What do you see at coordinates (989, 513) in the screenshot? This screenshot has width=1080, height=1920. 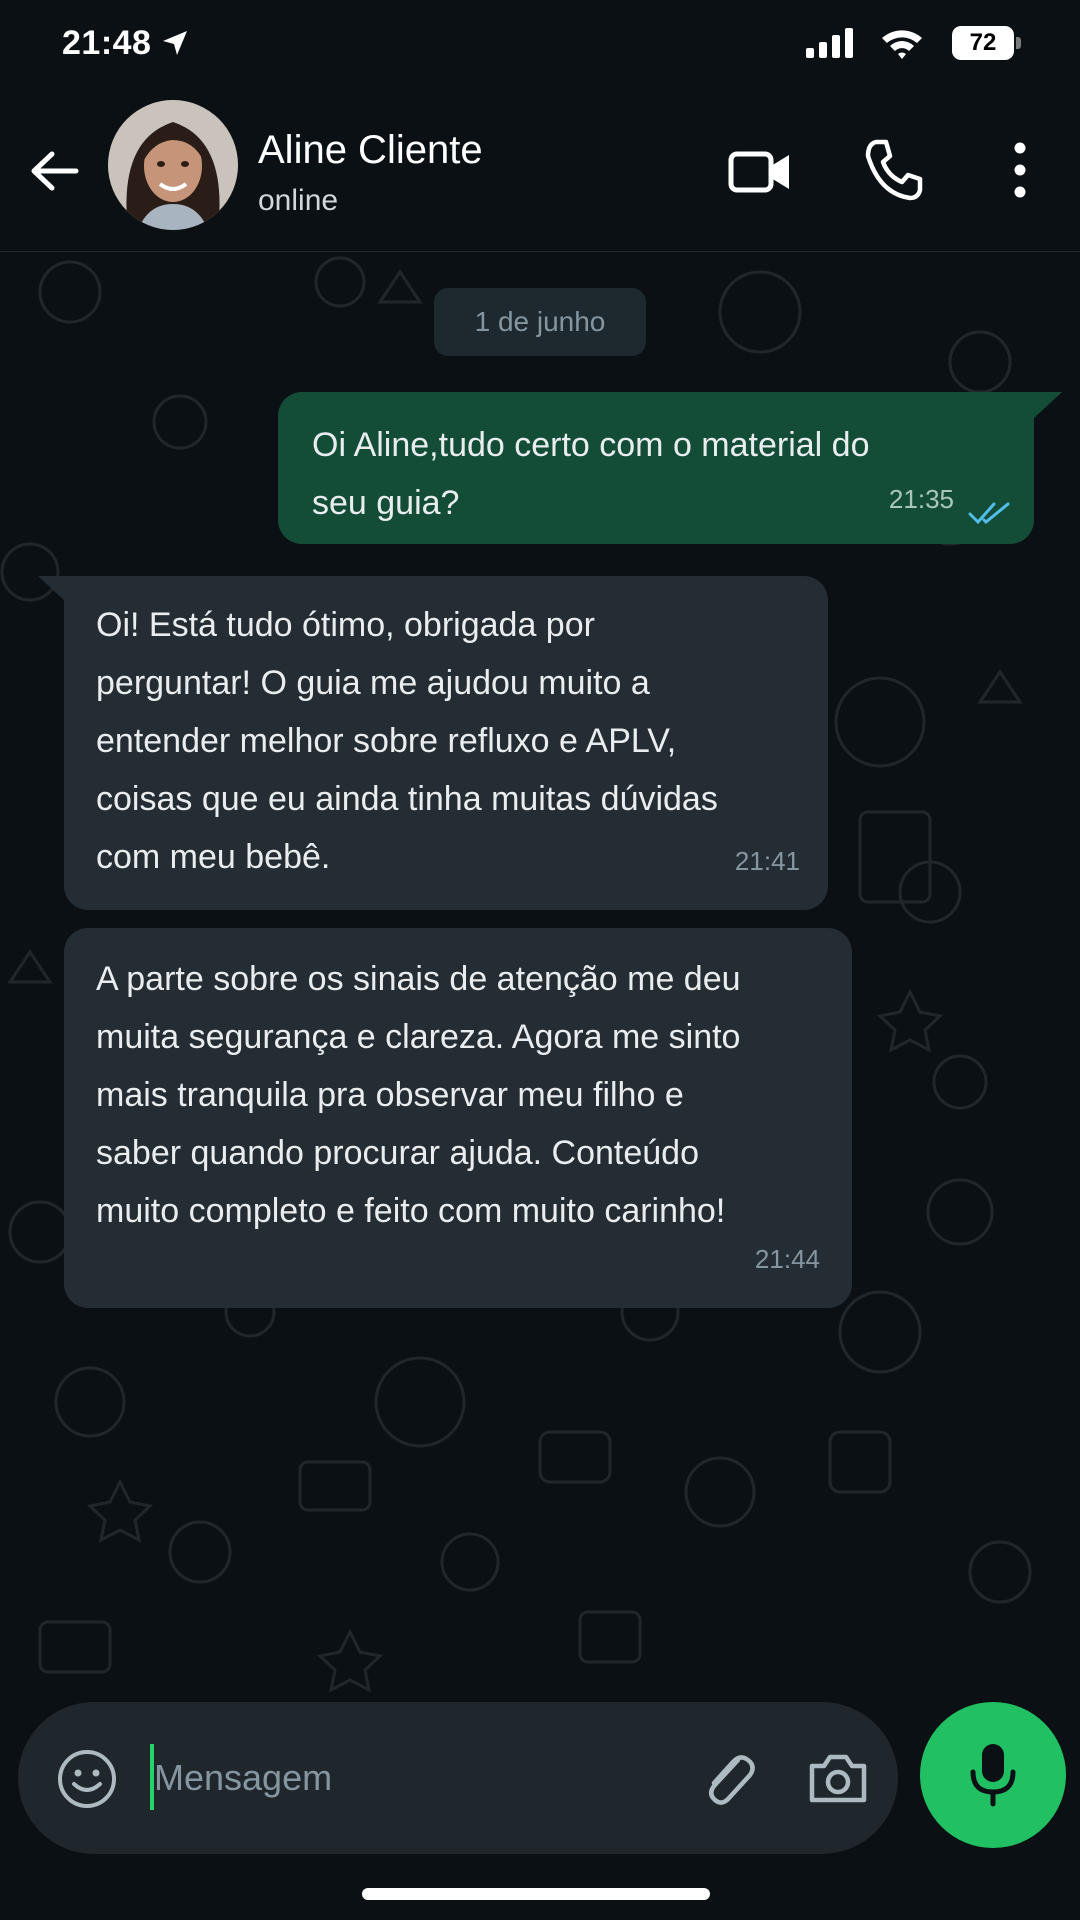 I see `double-check-icon` at bounding box center [989, 513].